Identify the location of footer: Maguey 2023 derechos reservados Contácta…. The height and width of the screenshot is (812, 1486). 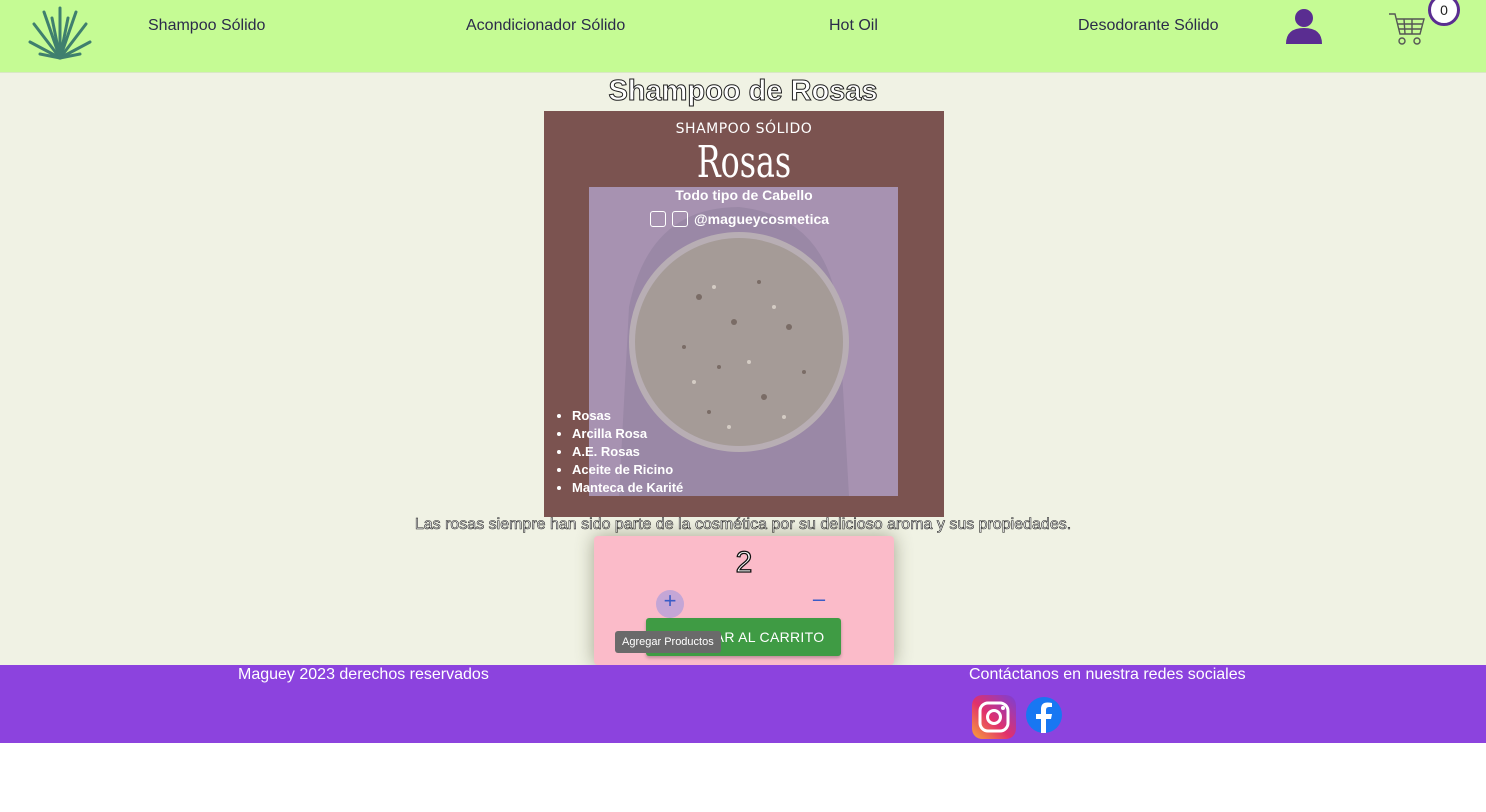
(743, 704).